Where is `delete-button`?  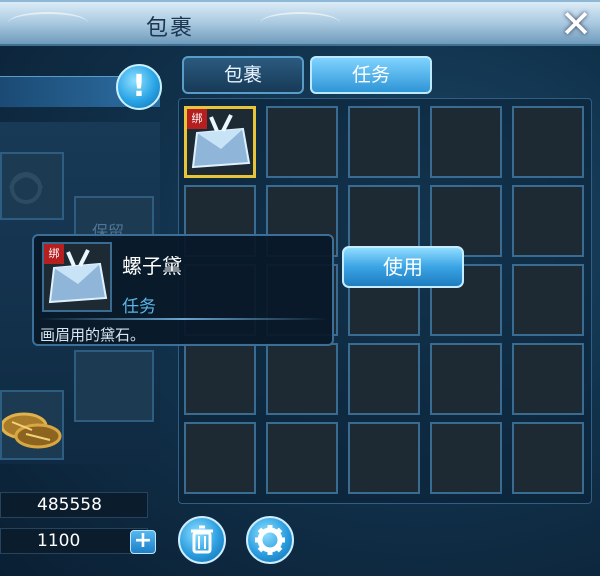
delete-button is located at coordinates (202, 540).